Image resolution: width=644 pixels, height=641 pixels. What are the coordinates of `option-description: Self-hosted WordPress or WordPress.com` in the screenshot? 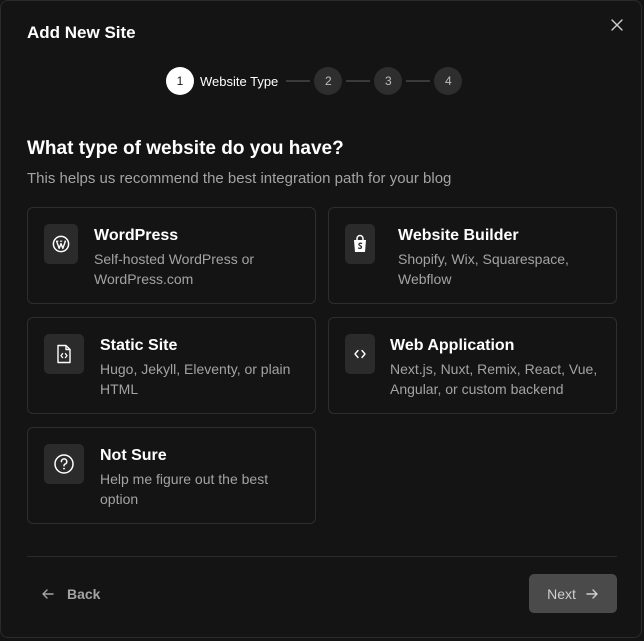 It's located at (174, 269).